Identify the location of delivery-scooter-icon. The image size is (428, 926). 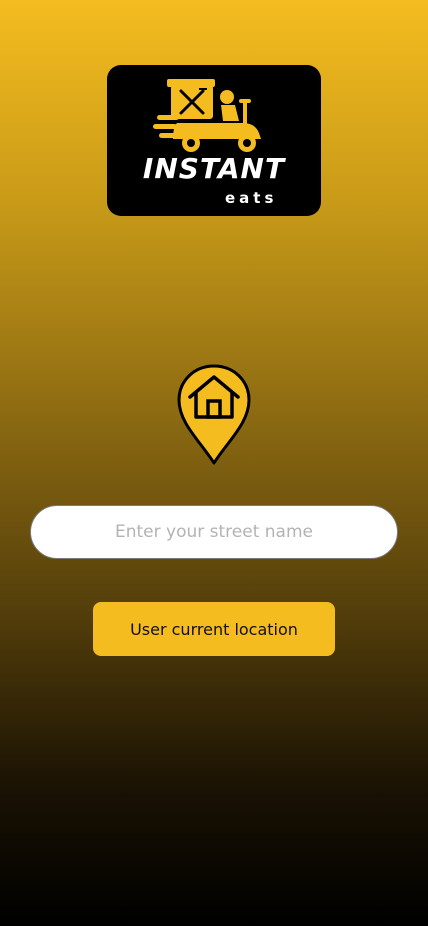
(207, 115).